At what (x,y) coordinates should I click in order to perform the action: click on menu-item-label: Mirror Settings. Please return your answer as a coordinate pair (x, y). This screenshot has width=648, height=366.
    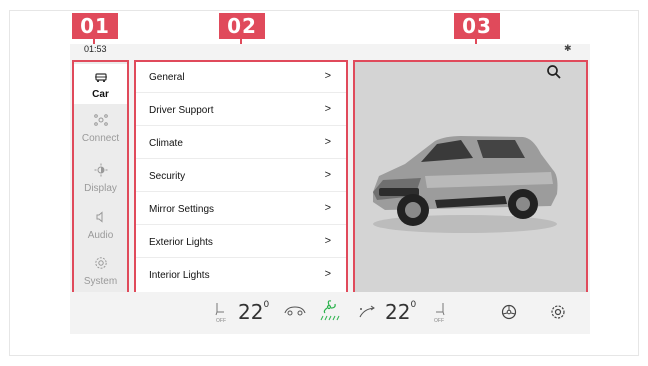
    Looking at the image, I should click on (182, 209).